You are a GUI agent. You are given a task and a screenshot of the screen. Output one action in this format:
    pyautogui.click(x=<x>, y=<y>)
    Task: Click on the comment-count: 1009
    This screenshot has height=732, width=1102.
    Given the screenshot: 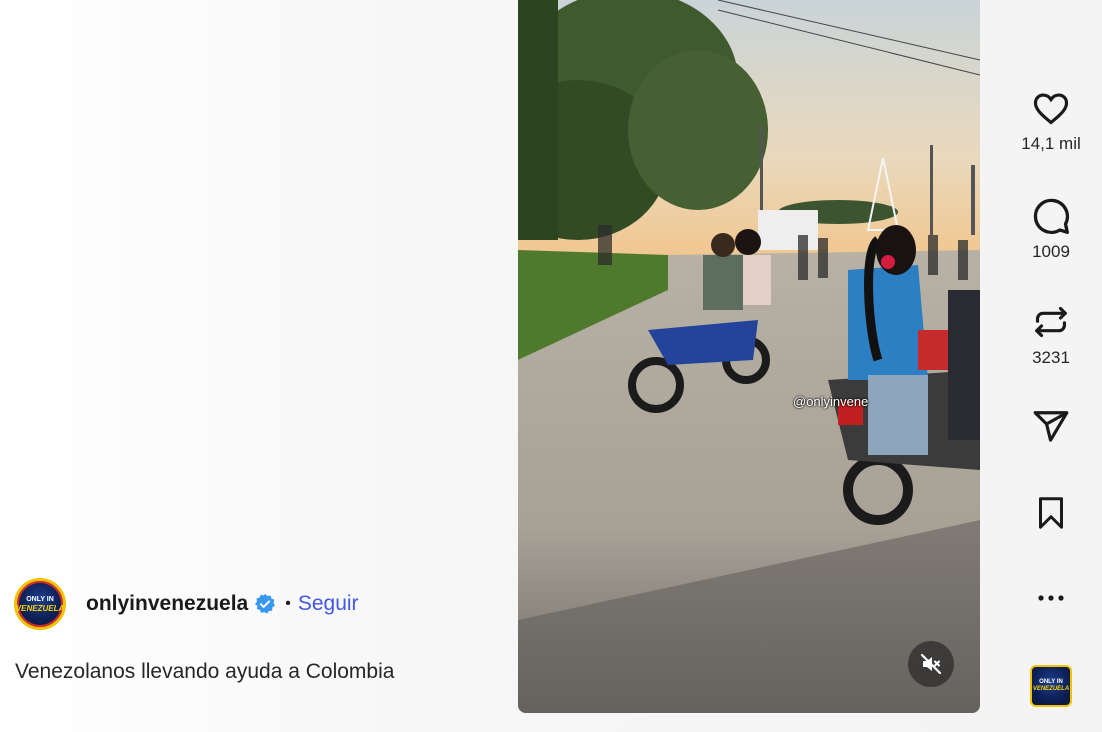 What is the action you would take?
    pyautogui.click(x=1051, y=251)
    